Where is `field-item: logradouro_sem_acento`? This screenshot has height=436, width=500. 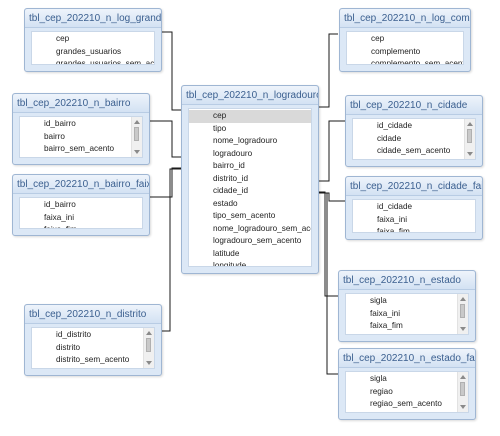
field-item: logradouro_sem_acento is located at coordinates (250, 241).